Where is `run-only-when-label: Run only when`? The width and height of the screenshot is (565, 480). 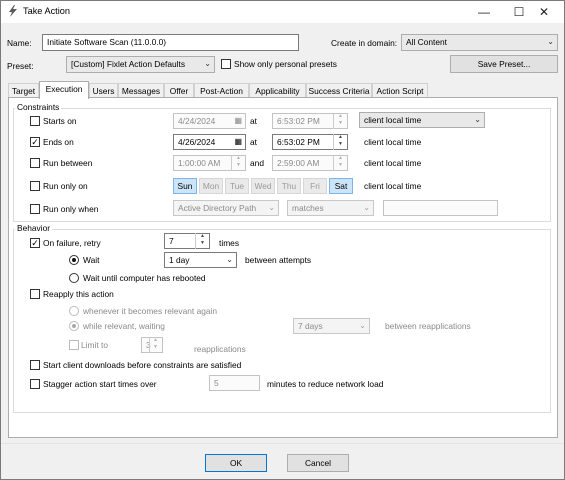 run-only-when-label: Run only when is located at coordinates (71, 209).